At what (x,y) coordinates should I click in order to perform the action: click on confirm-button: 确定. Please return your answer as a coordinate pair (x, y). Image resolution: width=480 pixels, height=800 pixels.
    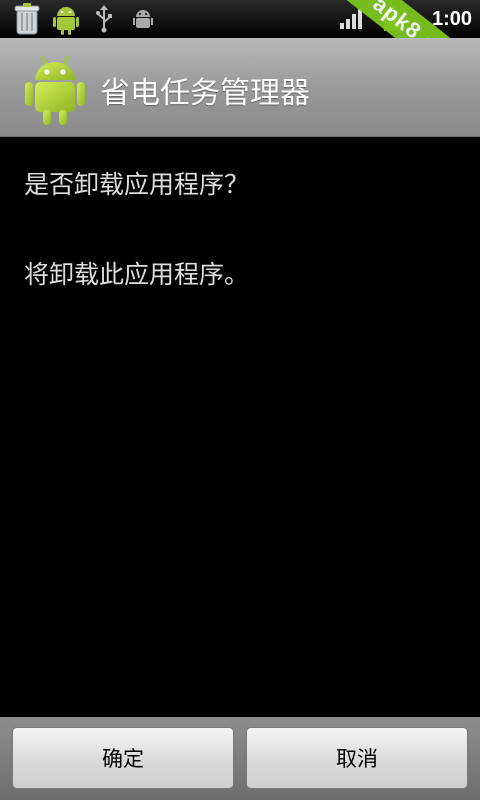
    Looking at the image, I should click on (123, 758).